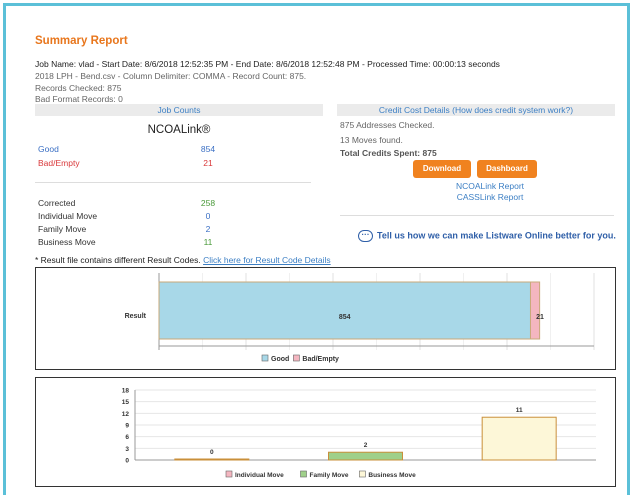  Describe the element at coordinates (127, 449) in the screenshot. I see `tick-label: 3` at that location.